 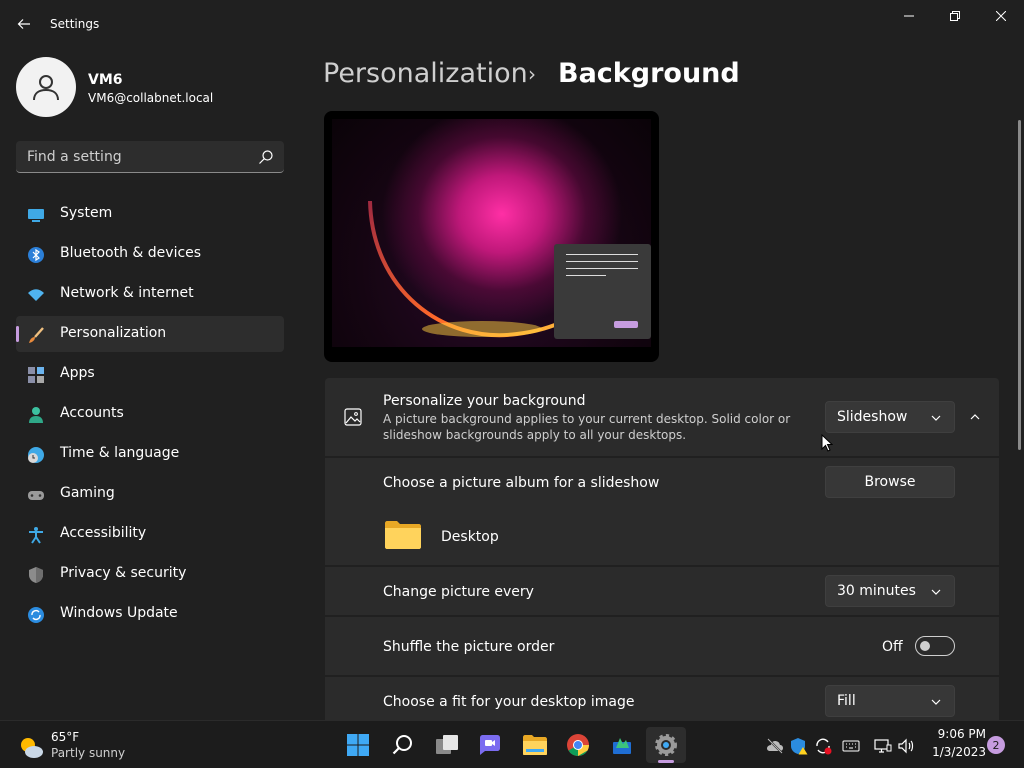 I want to click on sidebar-item-time-language: Time & language, so click(x=150, y=454).